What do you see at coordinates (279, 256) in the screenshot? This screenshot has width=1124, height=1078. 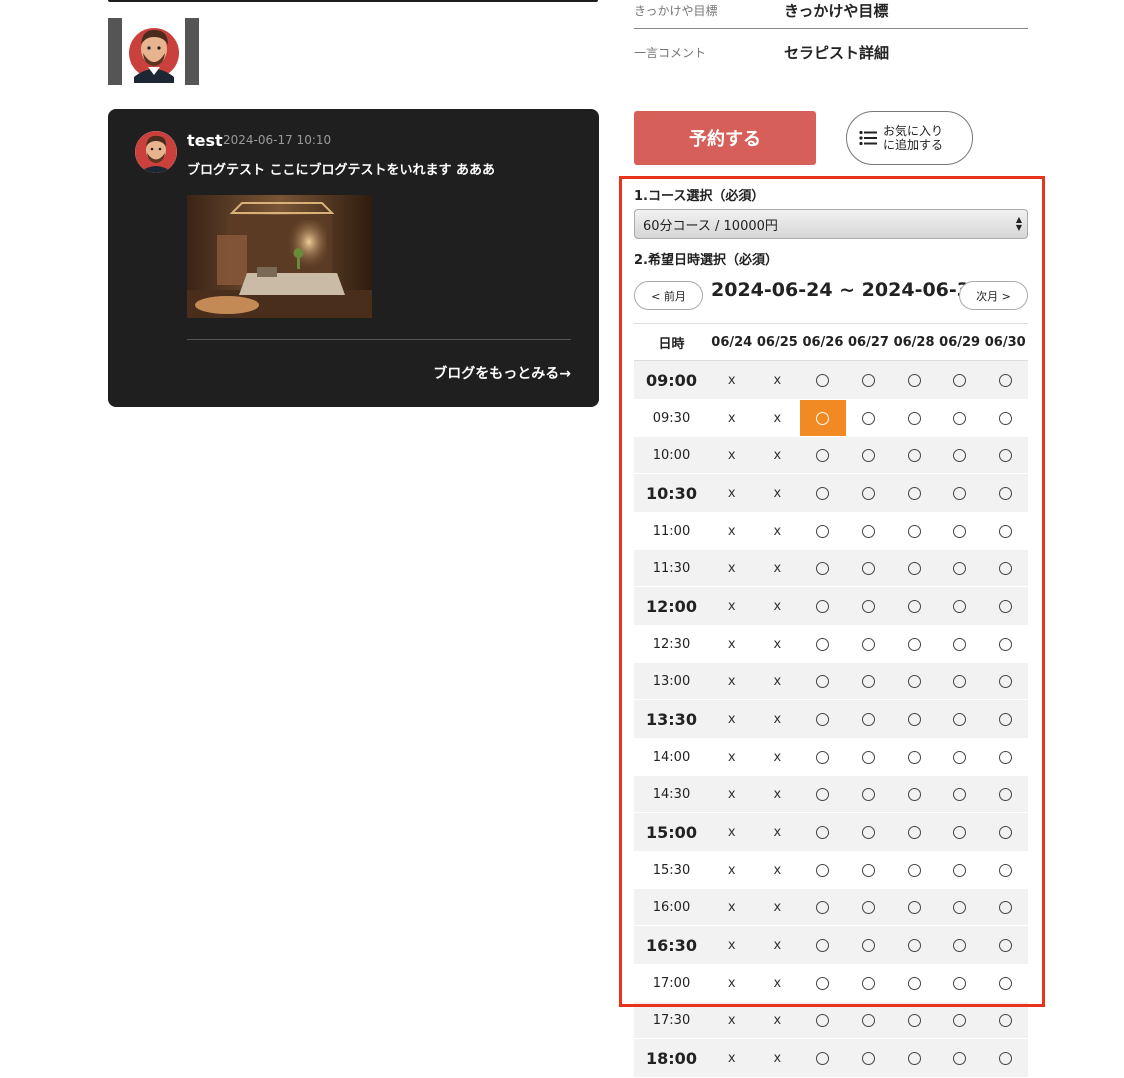 I see `blog-image` at bounding box center [279, 256].